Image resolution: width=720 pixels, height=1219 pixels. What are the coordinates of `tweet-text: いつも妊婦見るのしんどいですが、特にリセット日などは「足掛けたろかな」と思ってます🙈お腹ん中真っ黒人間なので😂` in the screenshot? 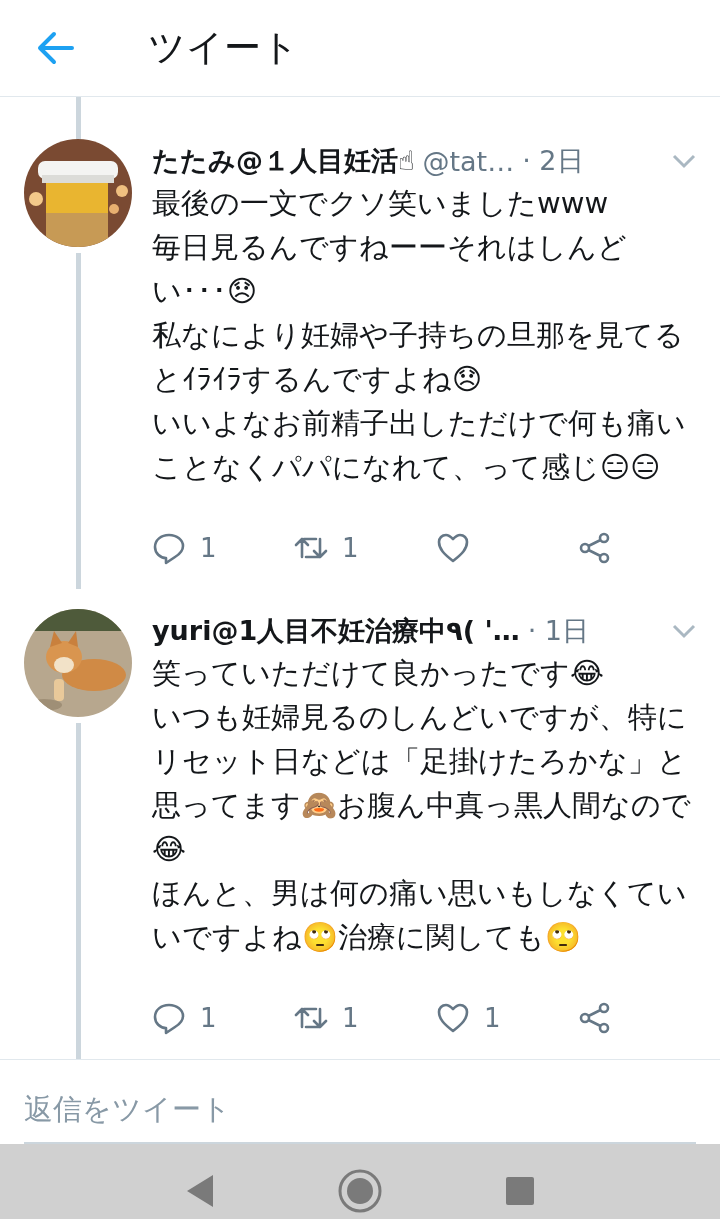 It's located at (422, 783).